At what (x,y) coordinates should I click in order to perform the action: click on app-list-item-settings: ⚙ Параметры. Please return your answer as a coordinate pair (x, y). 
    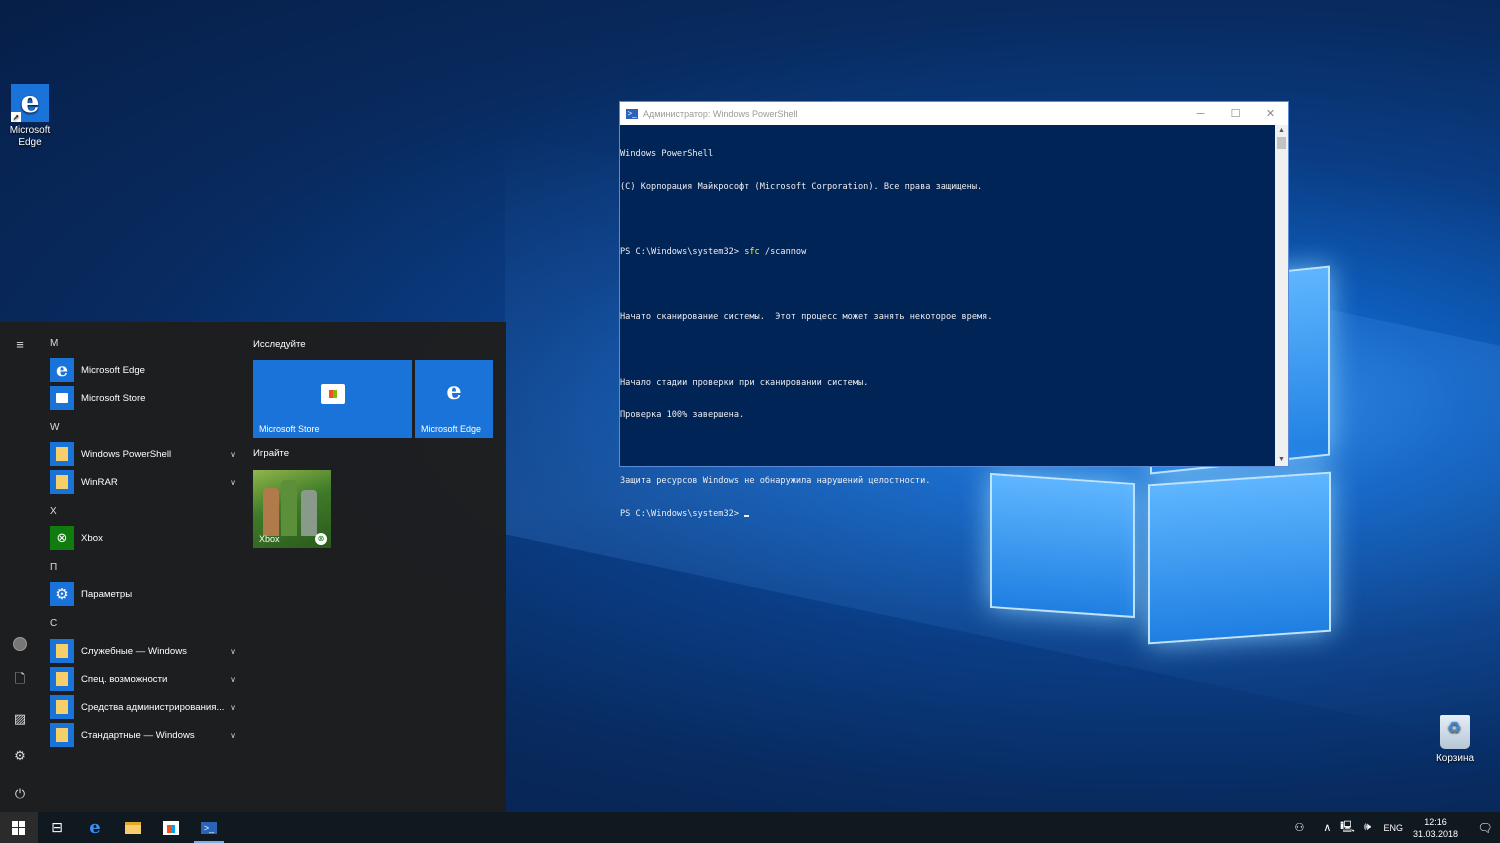
    Looking at the image, I should click on (145, 594).